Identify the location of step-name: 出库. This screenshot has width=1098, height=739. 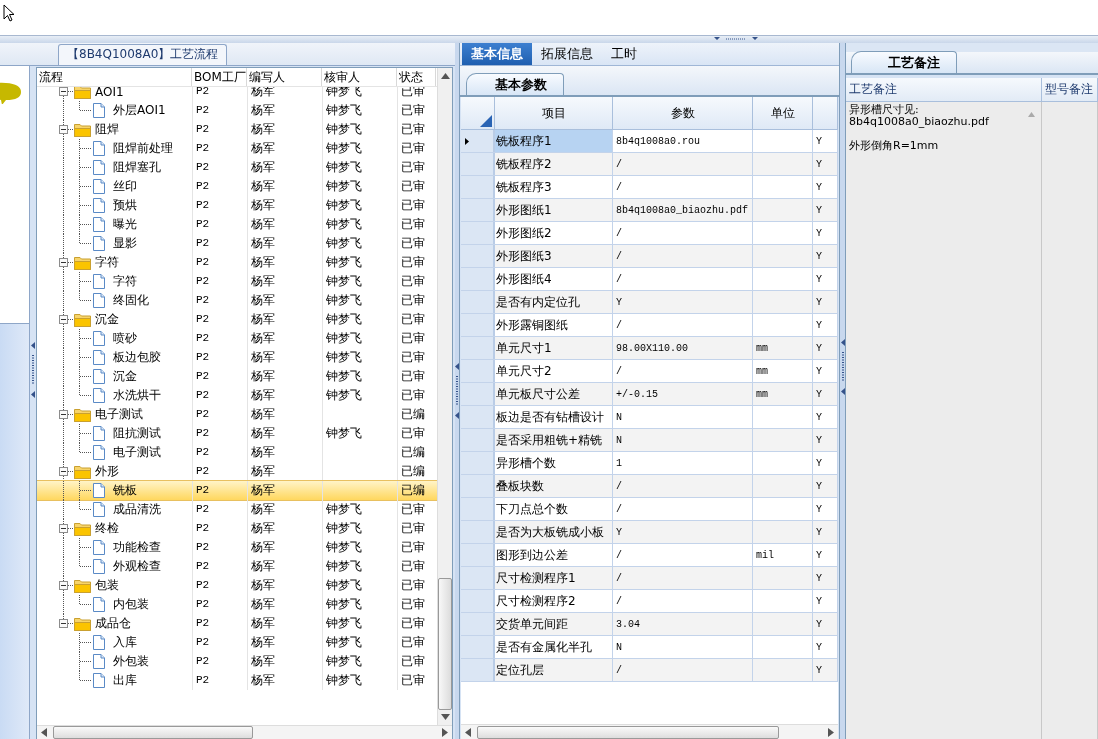
(125, 680).